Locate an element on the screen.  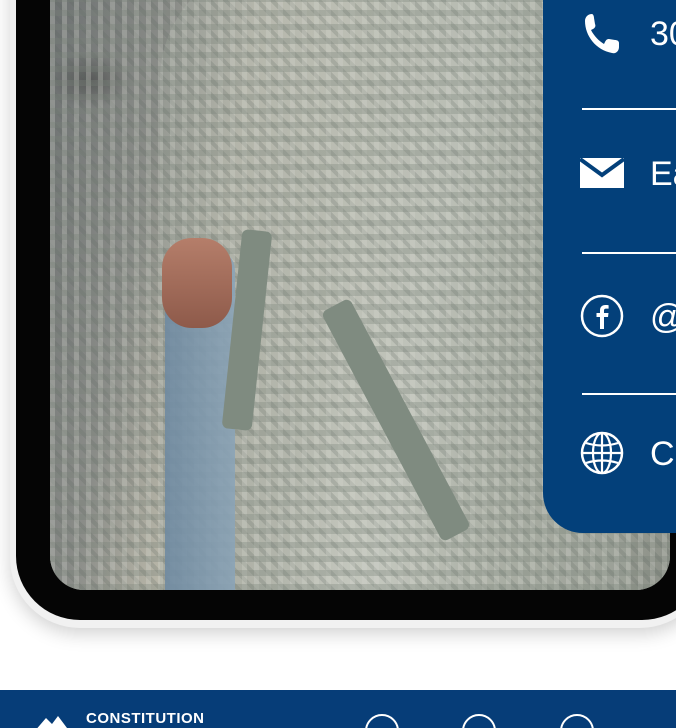
contact-email: Ea is located at coordinates (609, 170).